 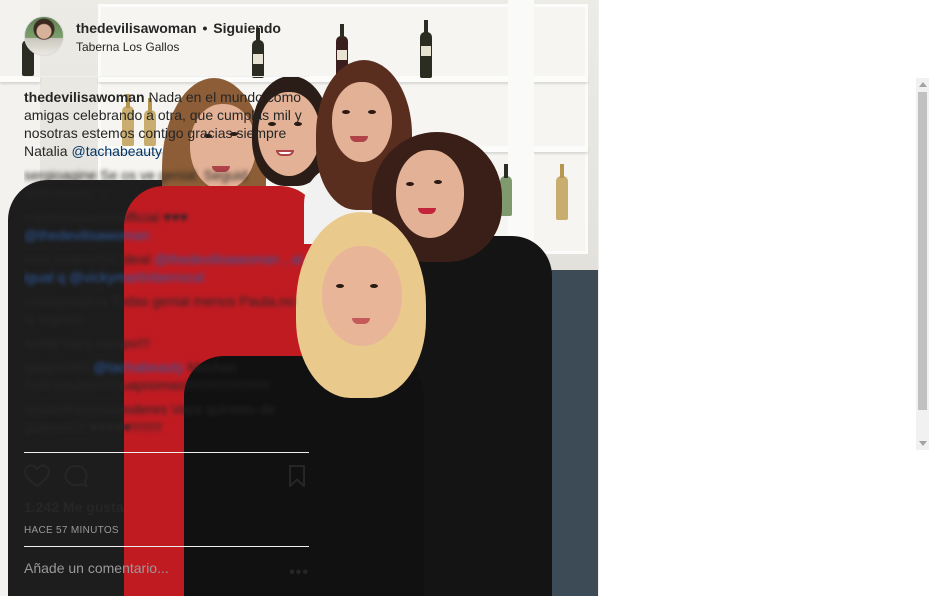 What do you see at coordinates (165, 343) in the screenshot?
I see `list-item: amldj Vaya equipo!!!` at bounding box center [165, 343].